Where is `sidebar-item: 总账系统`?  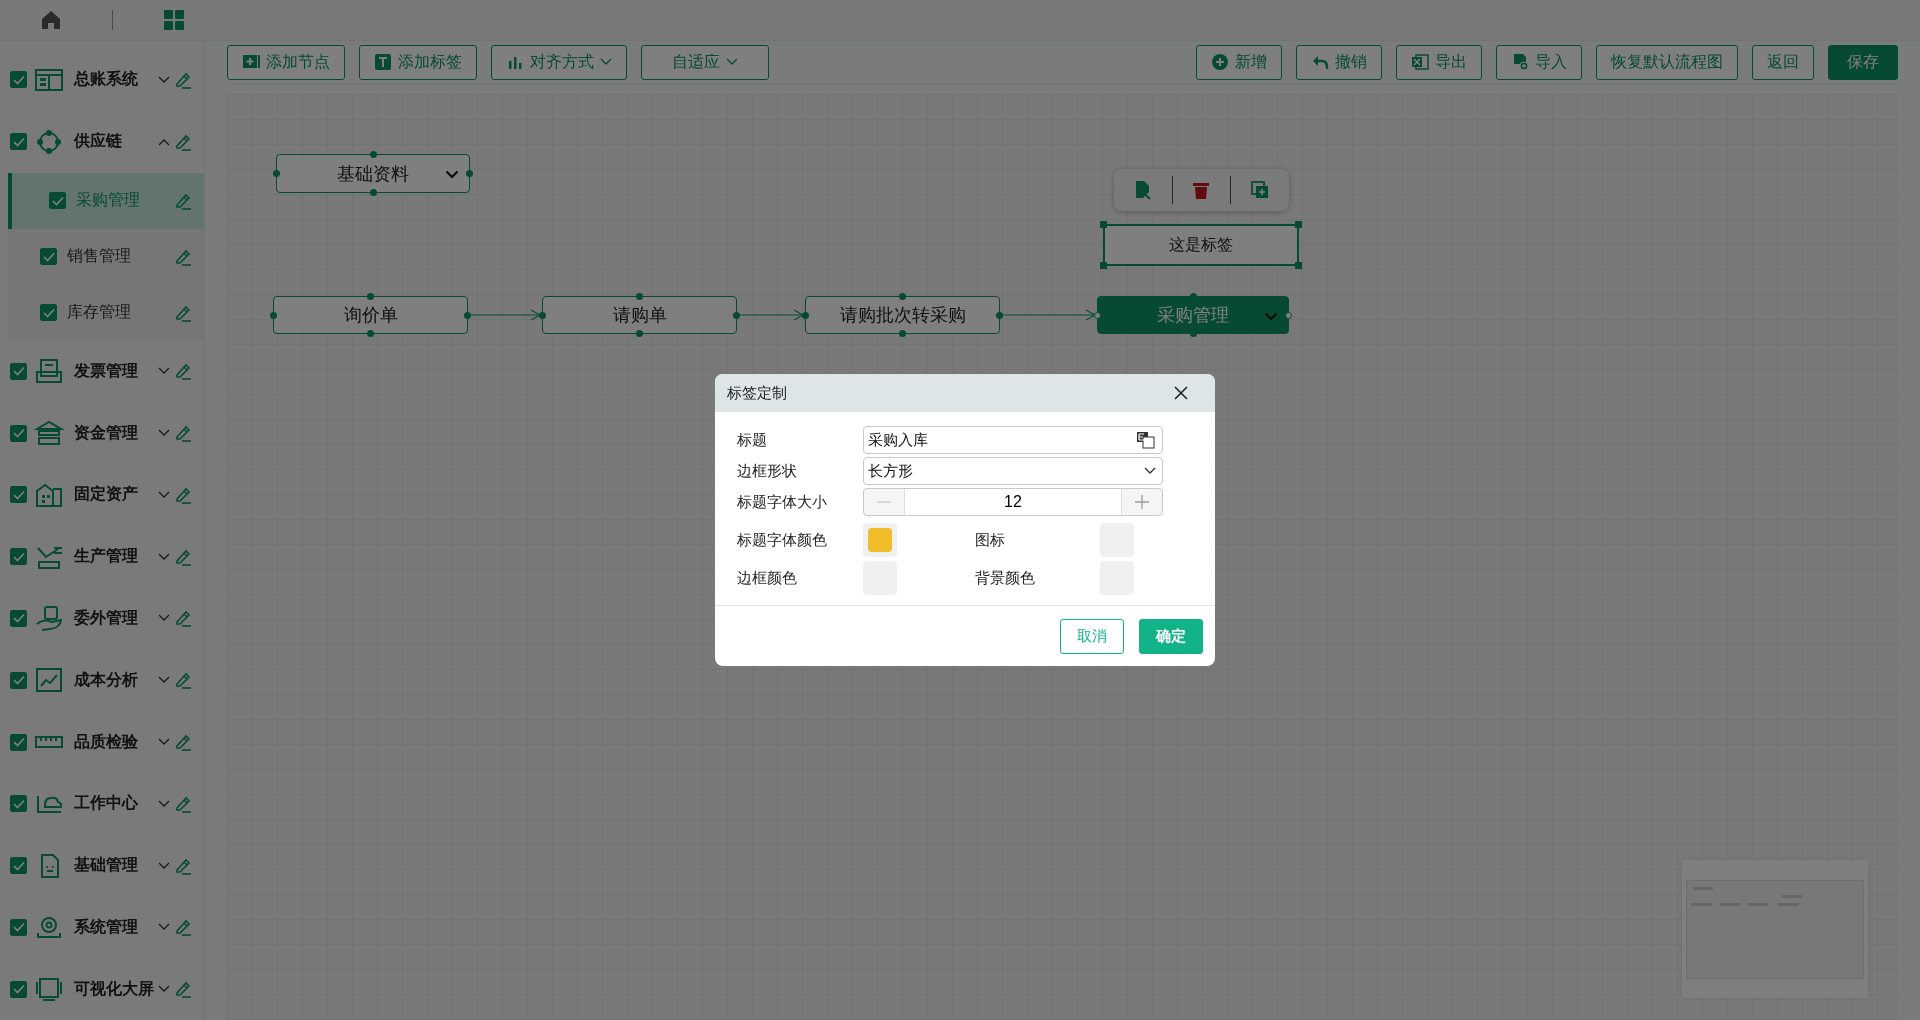
sidebar-item: 总账系统 is located at coordinates (102, 80).